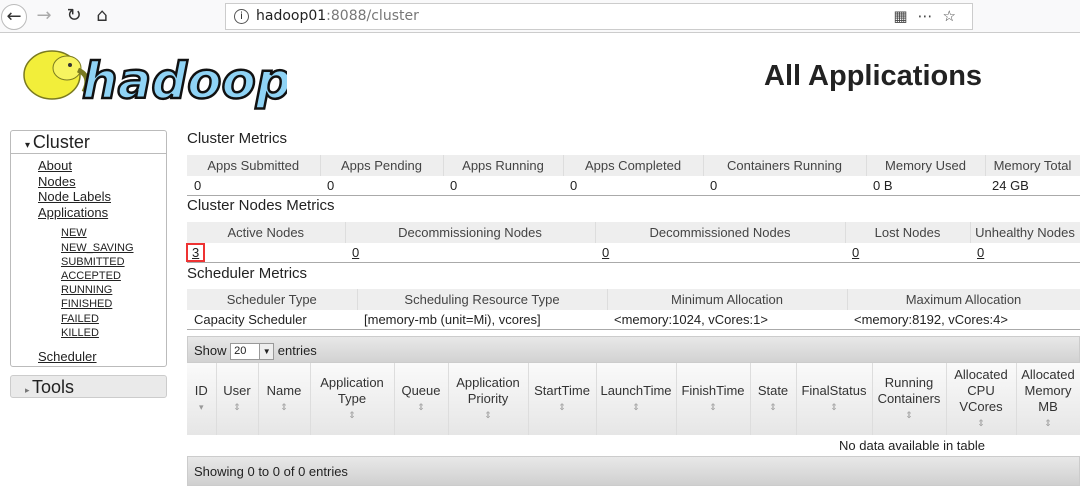 The width and height of the screenshot is (1080, 487). Describe the element at coordinates (482, 320) in the screenshot. I see `scheduler-value: [memory-mb (unit=Mi), vcores]` at that location.